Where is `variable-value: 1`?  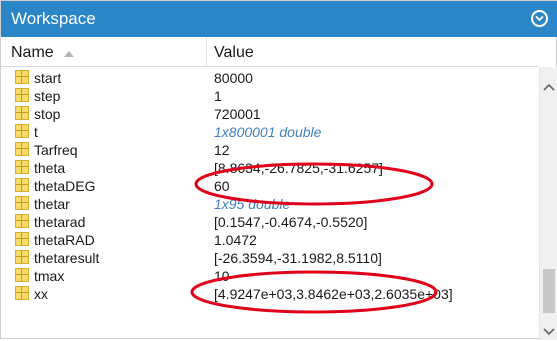
variable-value: 1 is located at coordinates (218, 96).